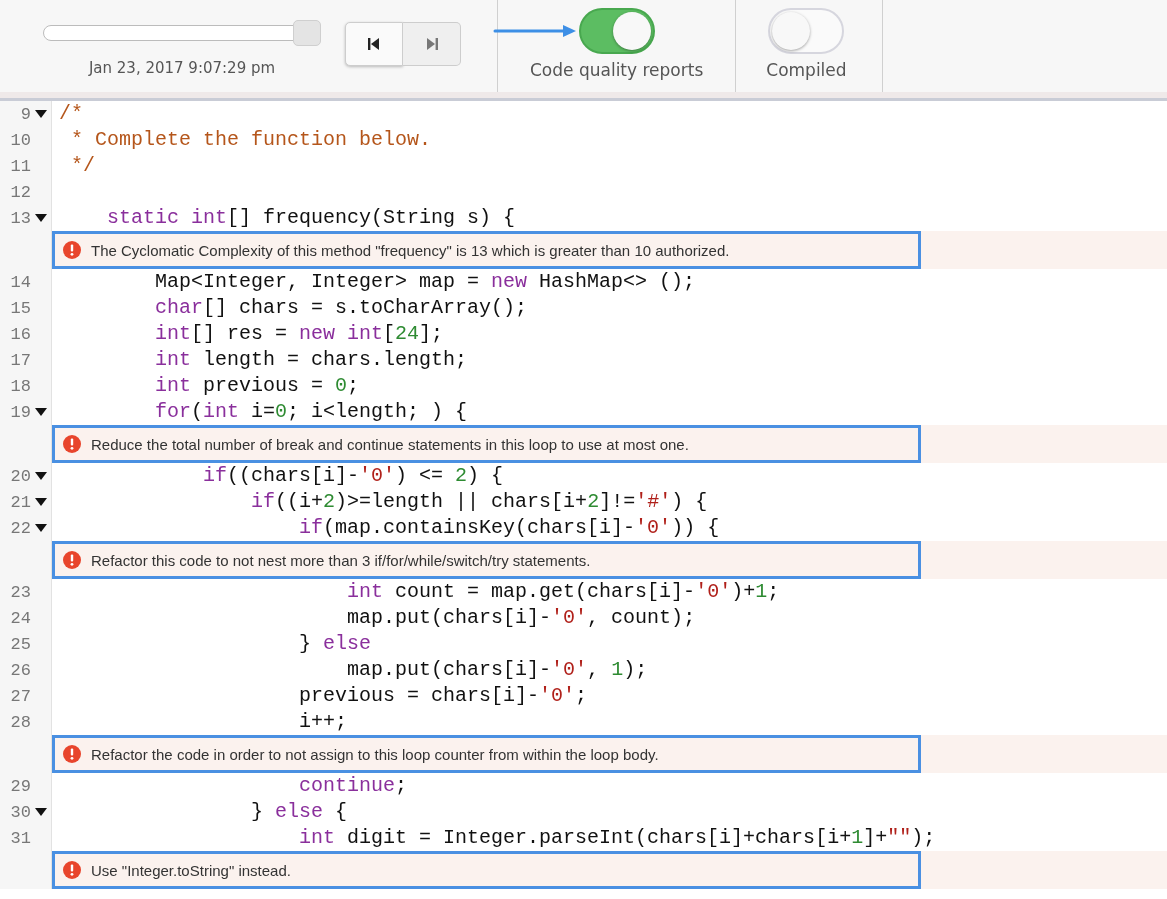  What do you see at coordinates (191, 870) in the screenshot?
I see `issue-text: Use "Integer.toString" instead.` at bounding box center [191, 870].